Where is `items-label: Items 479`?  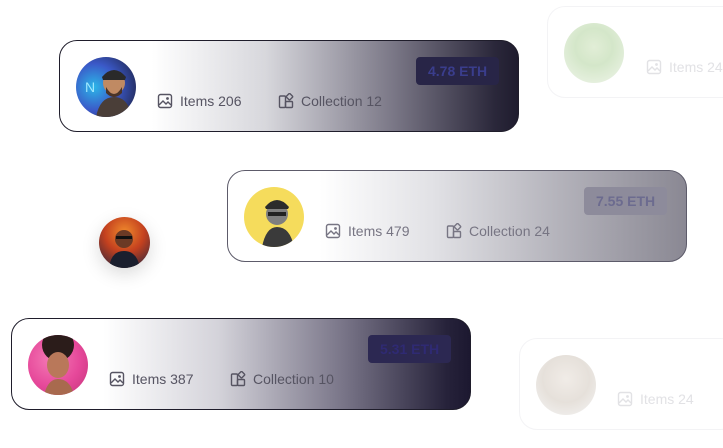
items-label: Items 479 is located at coordinates (379, 231).